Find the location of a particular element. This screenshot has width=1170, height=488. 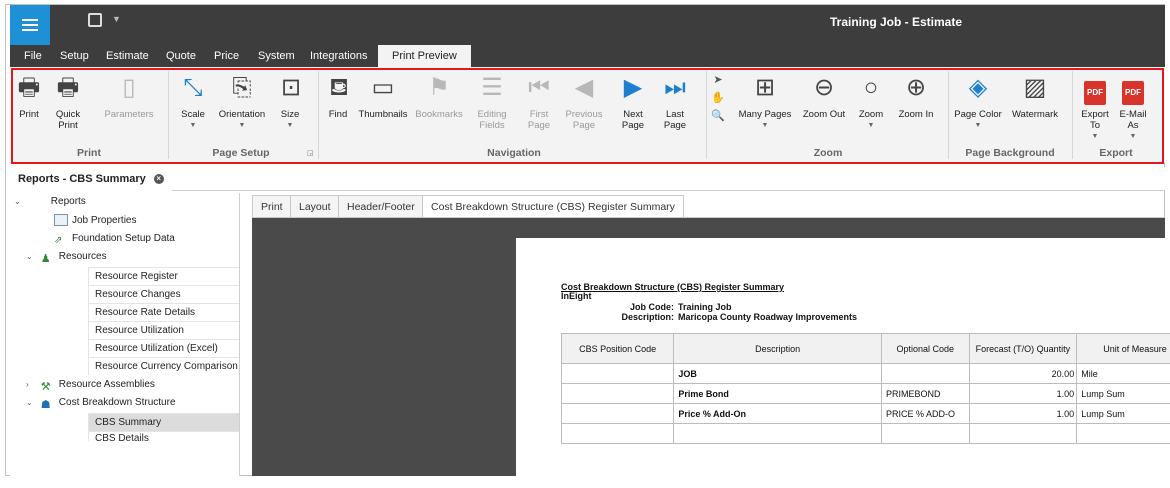

previous-page-icon: ◀ is located at coordinates (584, 88).